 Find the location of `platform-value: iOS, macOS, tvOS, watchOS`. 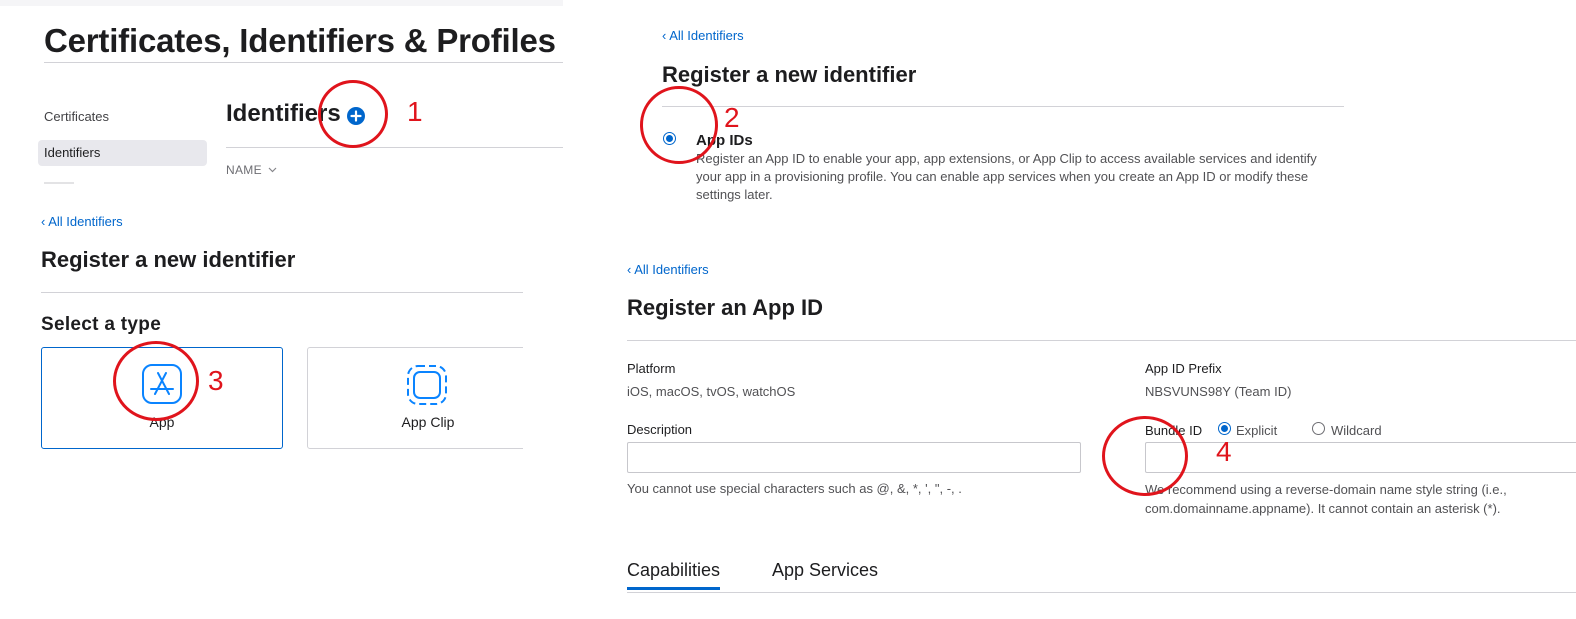

platform-value: iOS, macOS, tvOS, watchOS is located at coordinates (711, 391).